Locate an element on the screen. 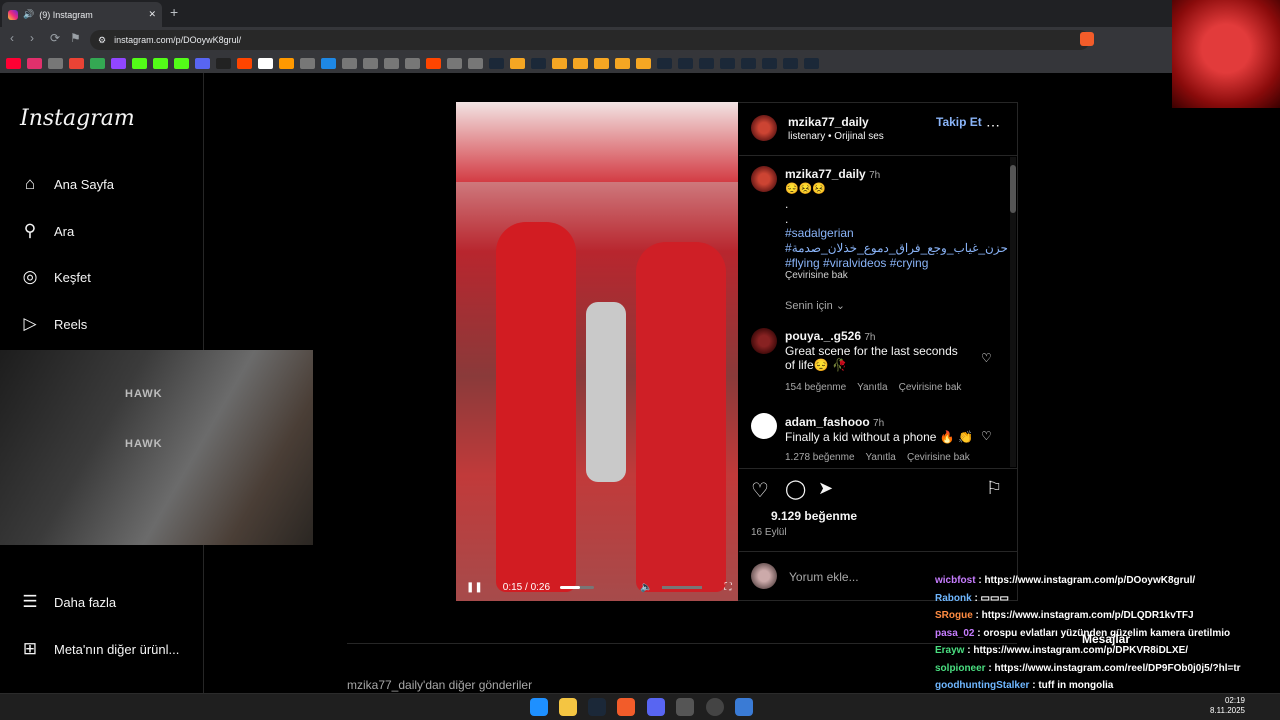  comment-likes: 154 beğenme is located at coordinates (815, 387).